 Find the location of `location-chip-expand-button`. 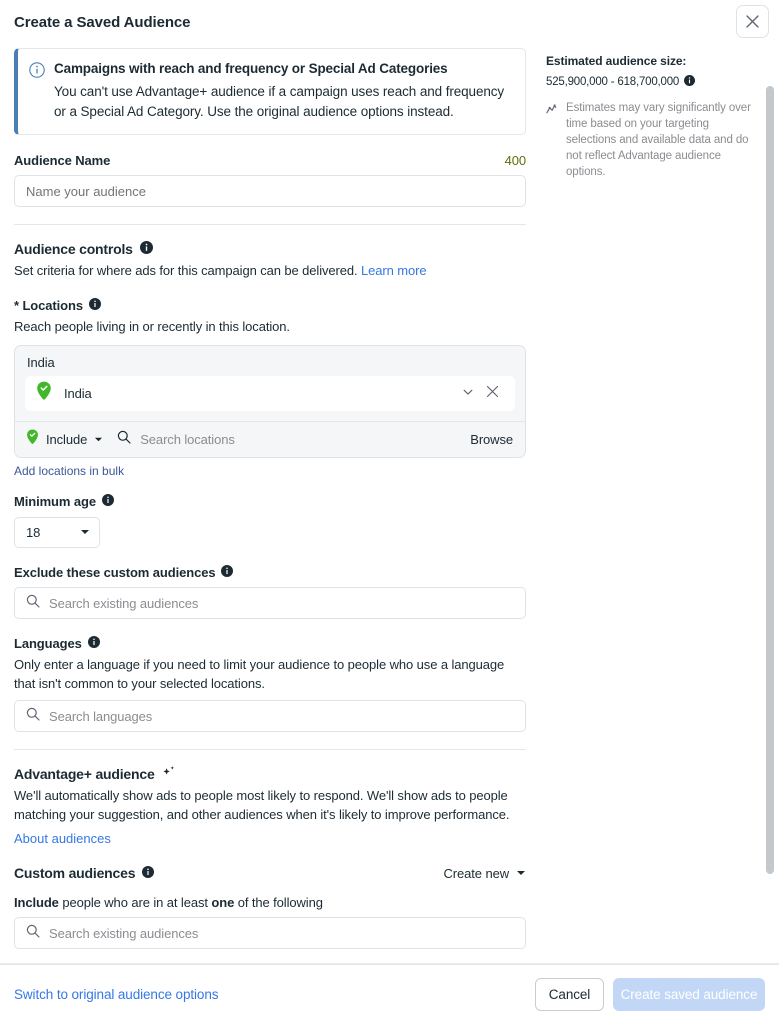

location-chip-expand-button is located at coordinates (468, 394).